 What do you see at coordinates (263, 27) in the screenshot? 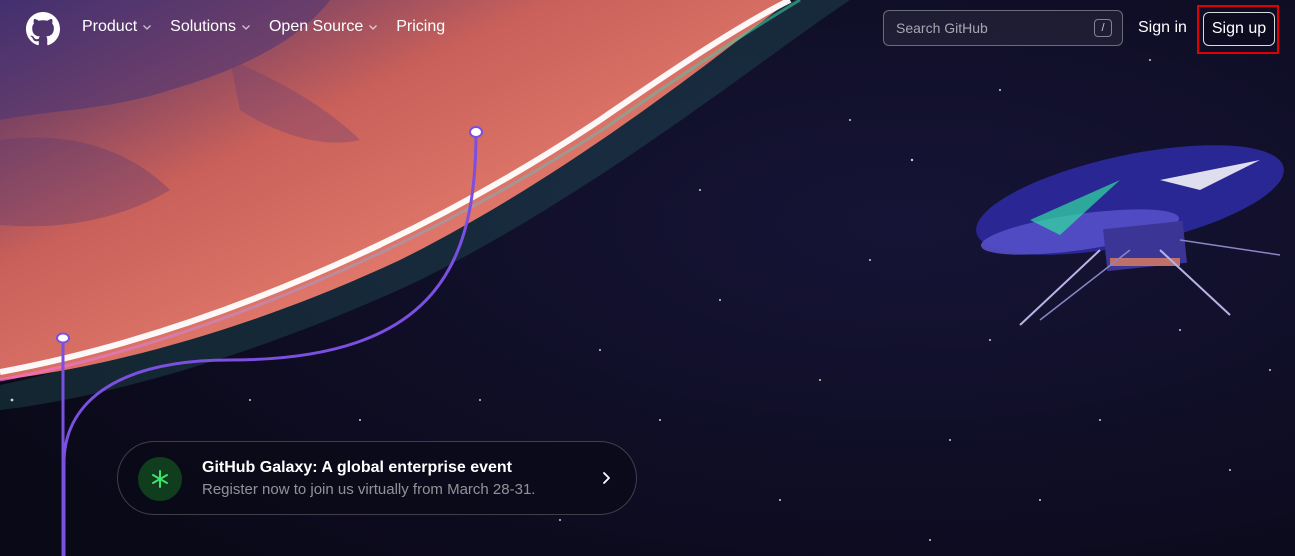
I see `main-nav: Product Solutions Open Source Pricing` at bounding box center [263, 27].